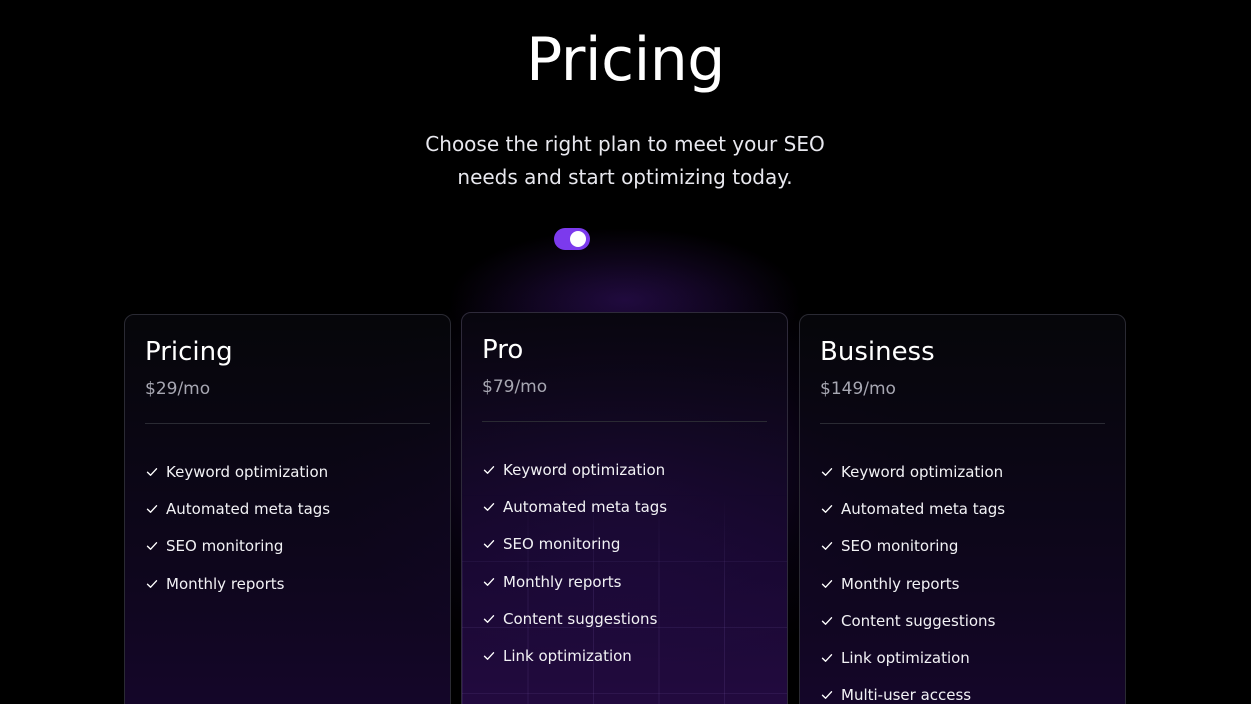 This screenshot has width=1251, height=704. I want to click on feature-item: Multi-user access, so click(912, 690).